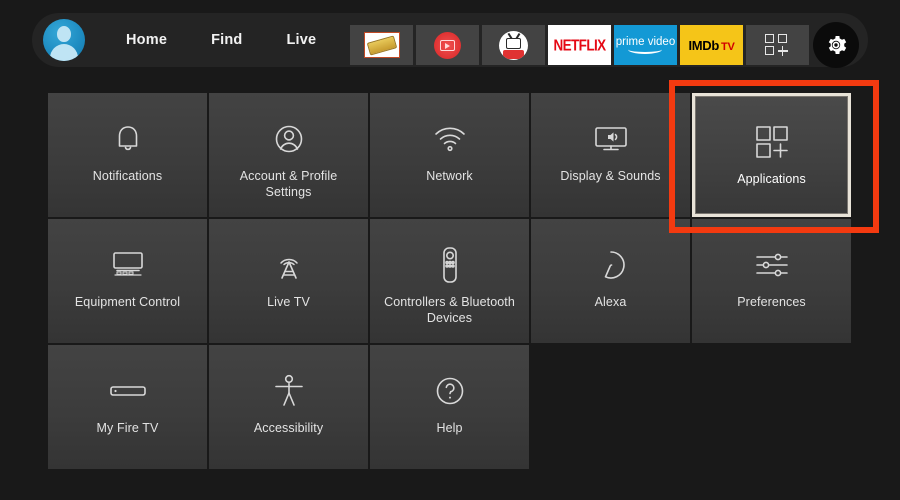 The image size is (900, 500). I want to click on broadcast-tower-icon, so click(289, 265).